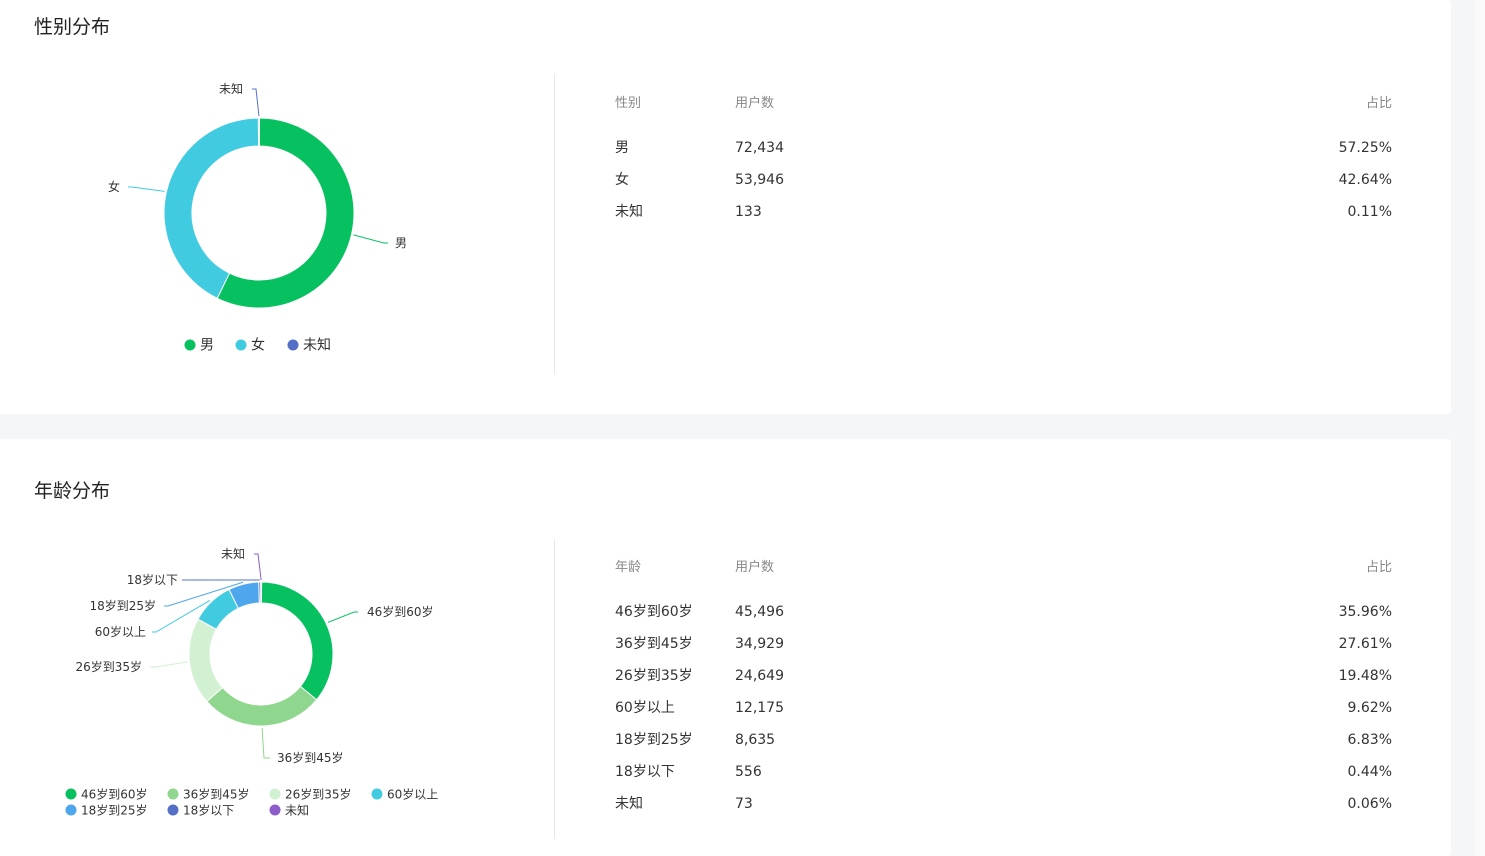 This screenshot has height=856, width=1485. What do you see at coordinates (654, 740) in the screenshot?
I see `row-label: 18岁到25岁` at bounding box center [654, 740].